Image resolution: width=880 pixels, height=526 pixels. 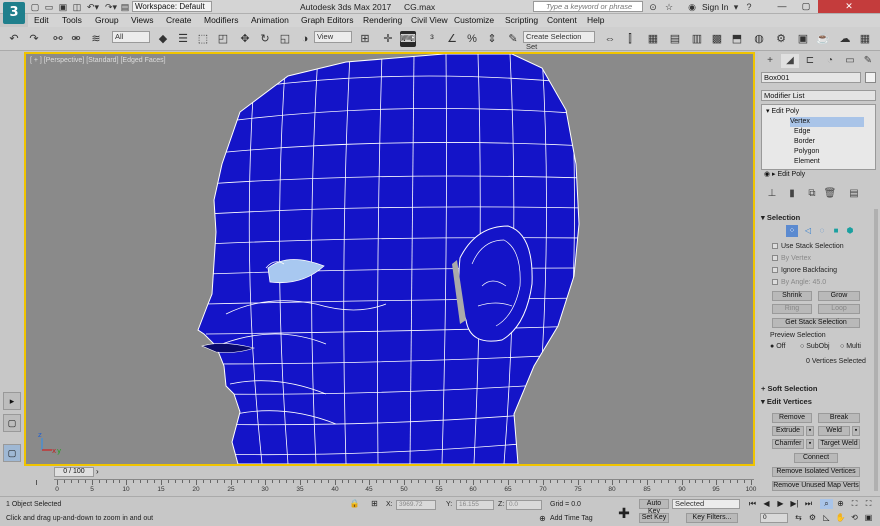 I want to click on by-angle-checkbox: By Angle: 45.0, so click(x=799, y=282).